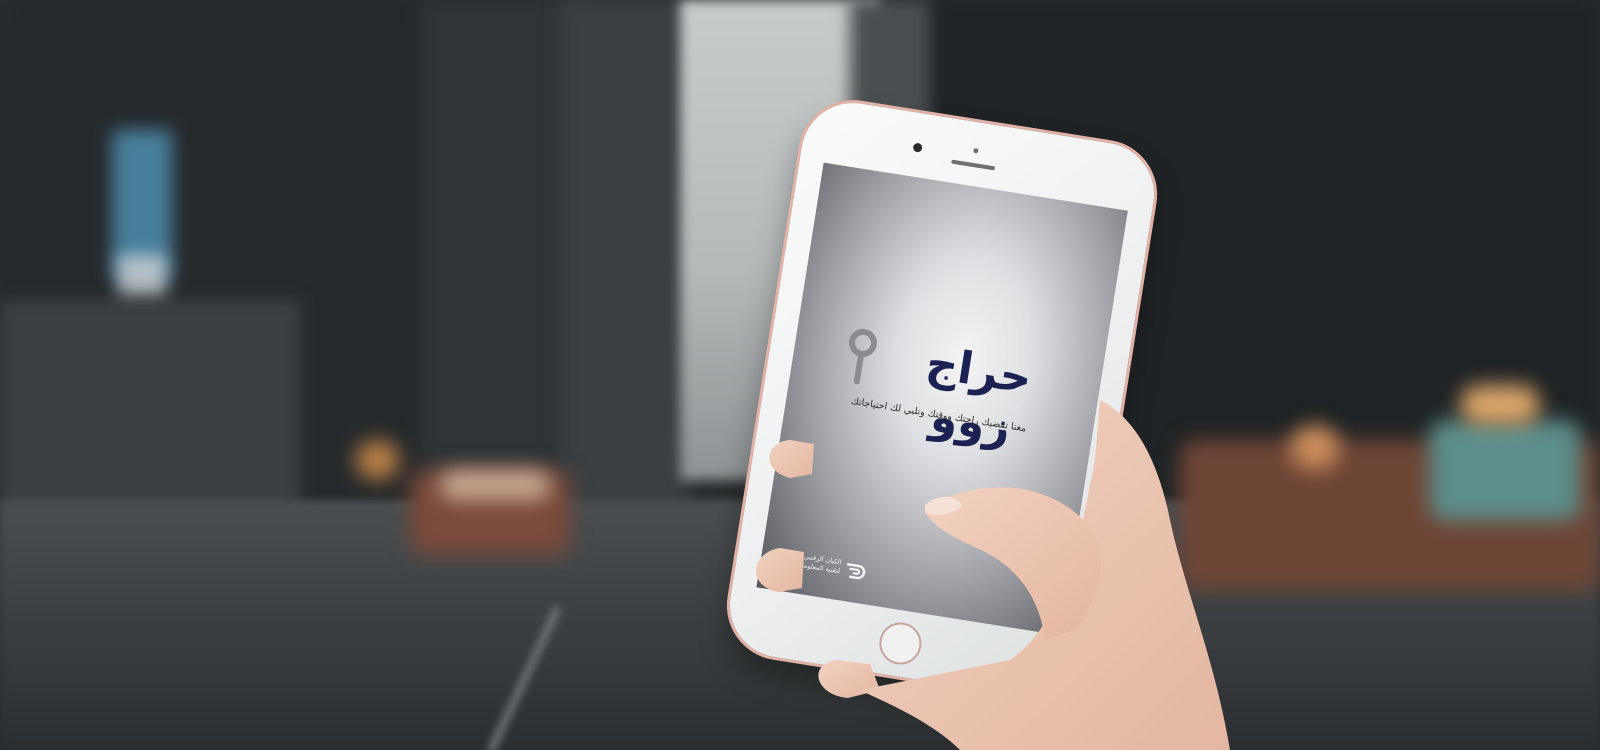 This screenshot has height=750, width=1600. I want to click on location-pin-icon, so click(862, 356).